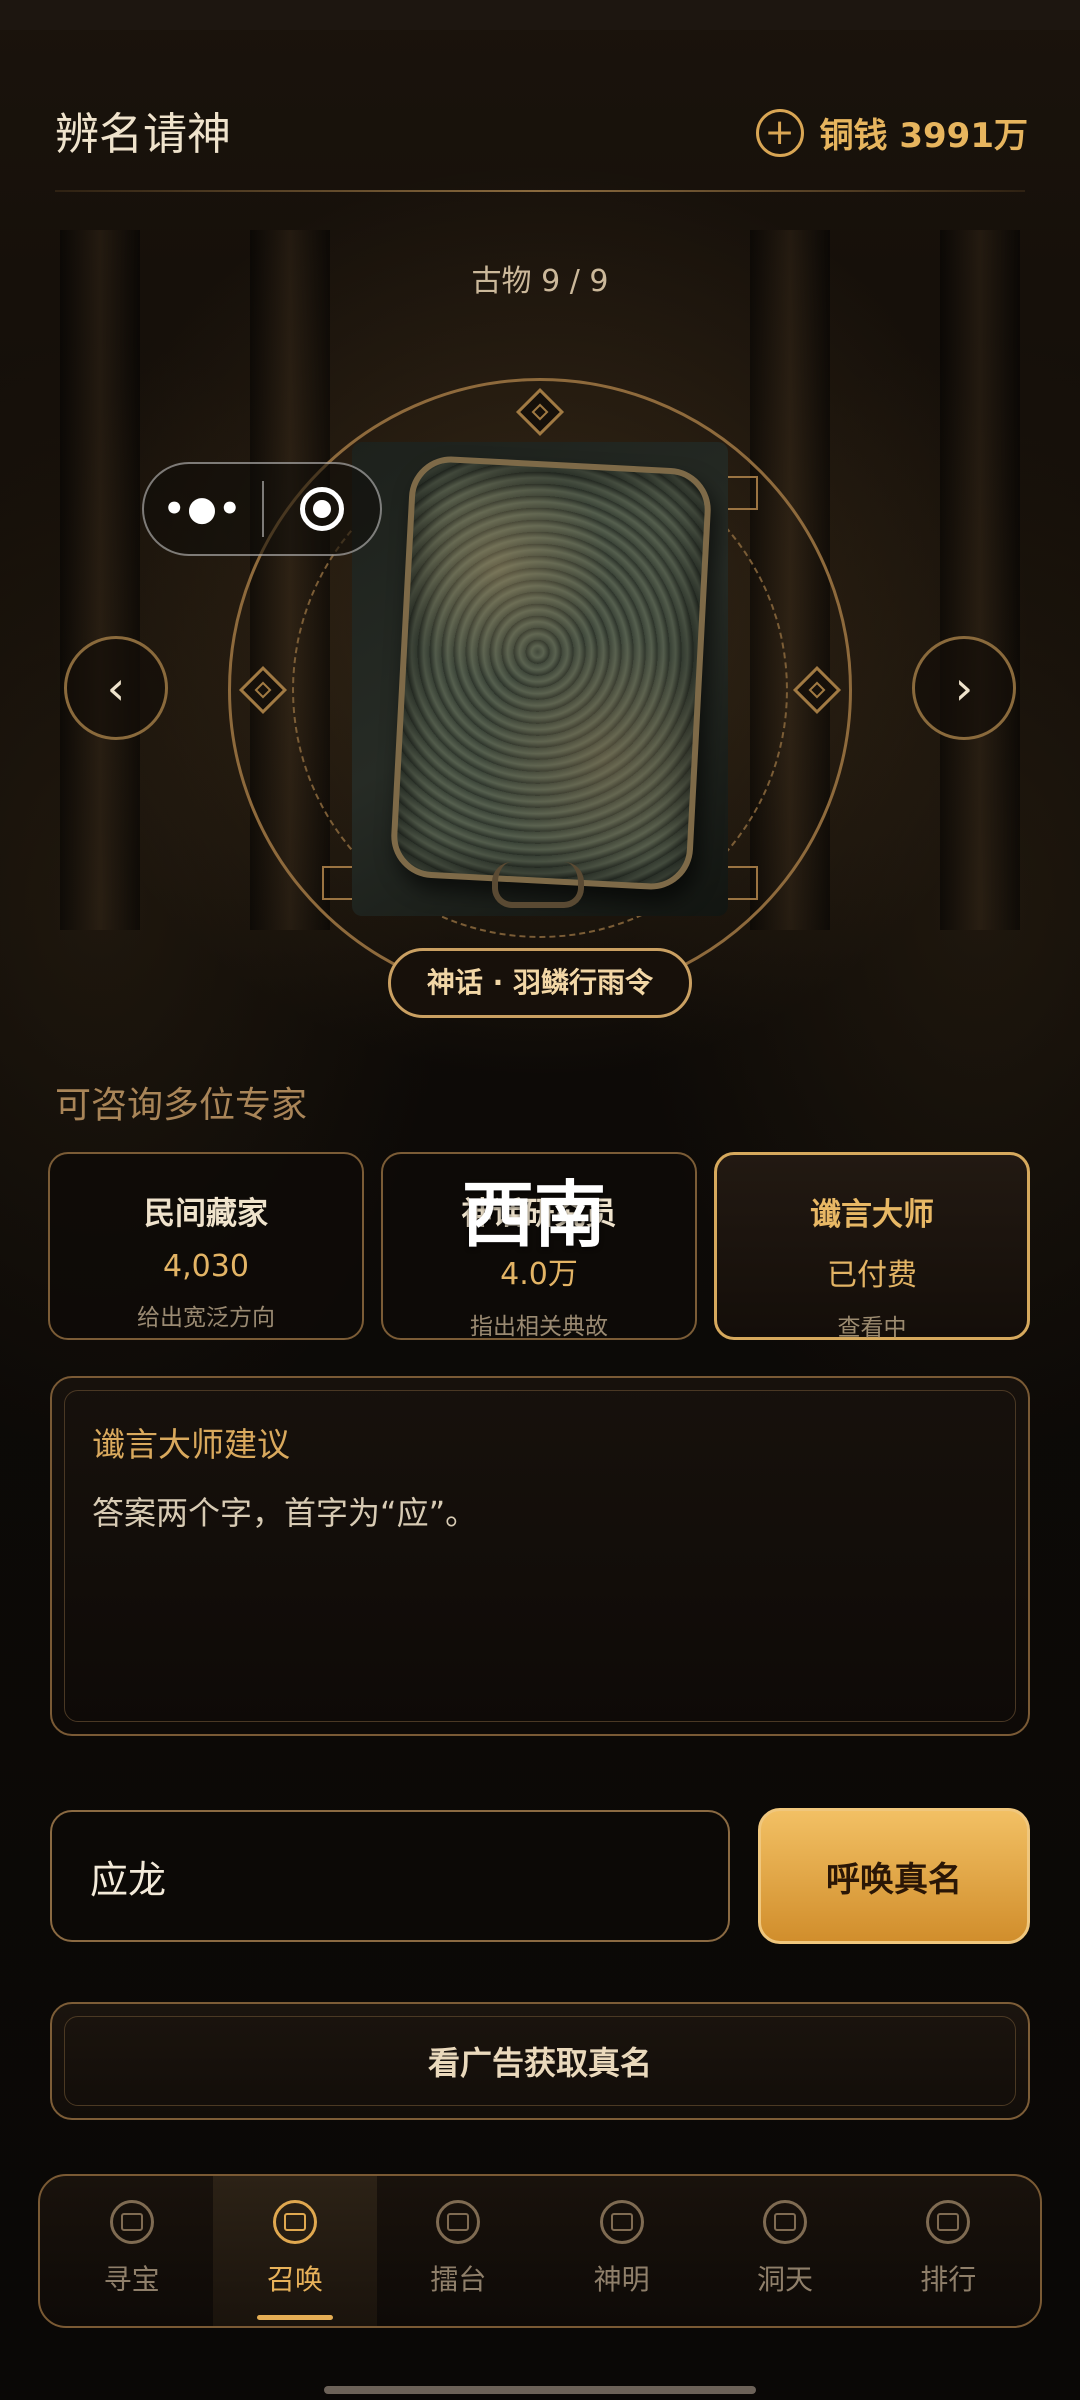 The width and height of the screenshot is (1080, 2400). I want to click on watch-ad-button: 看广告获取真名, so click(540, 2061).